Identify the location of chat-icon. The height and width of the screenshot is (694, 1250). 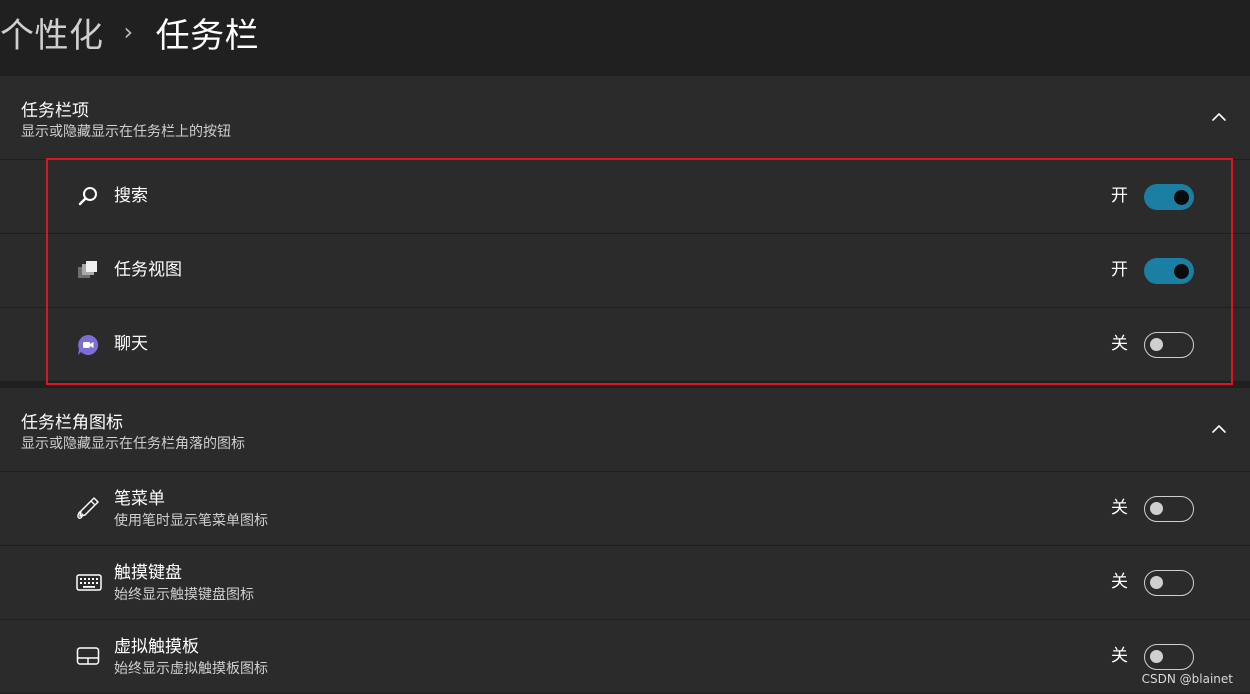
(88, 344).